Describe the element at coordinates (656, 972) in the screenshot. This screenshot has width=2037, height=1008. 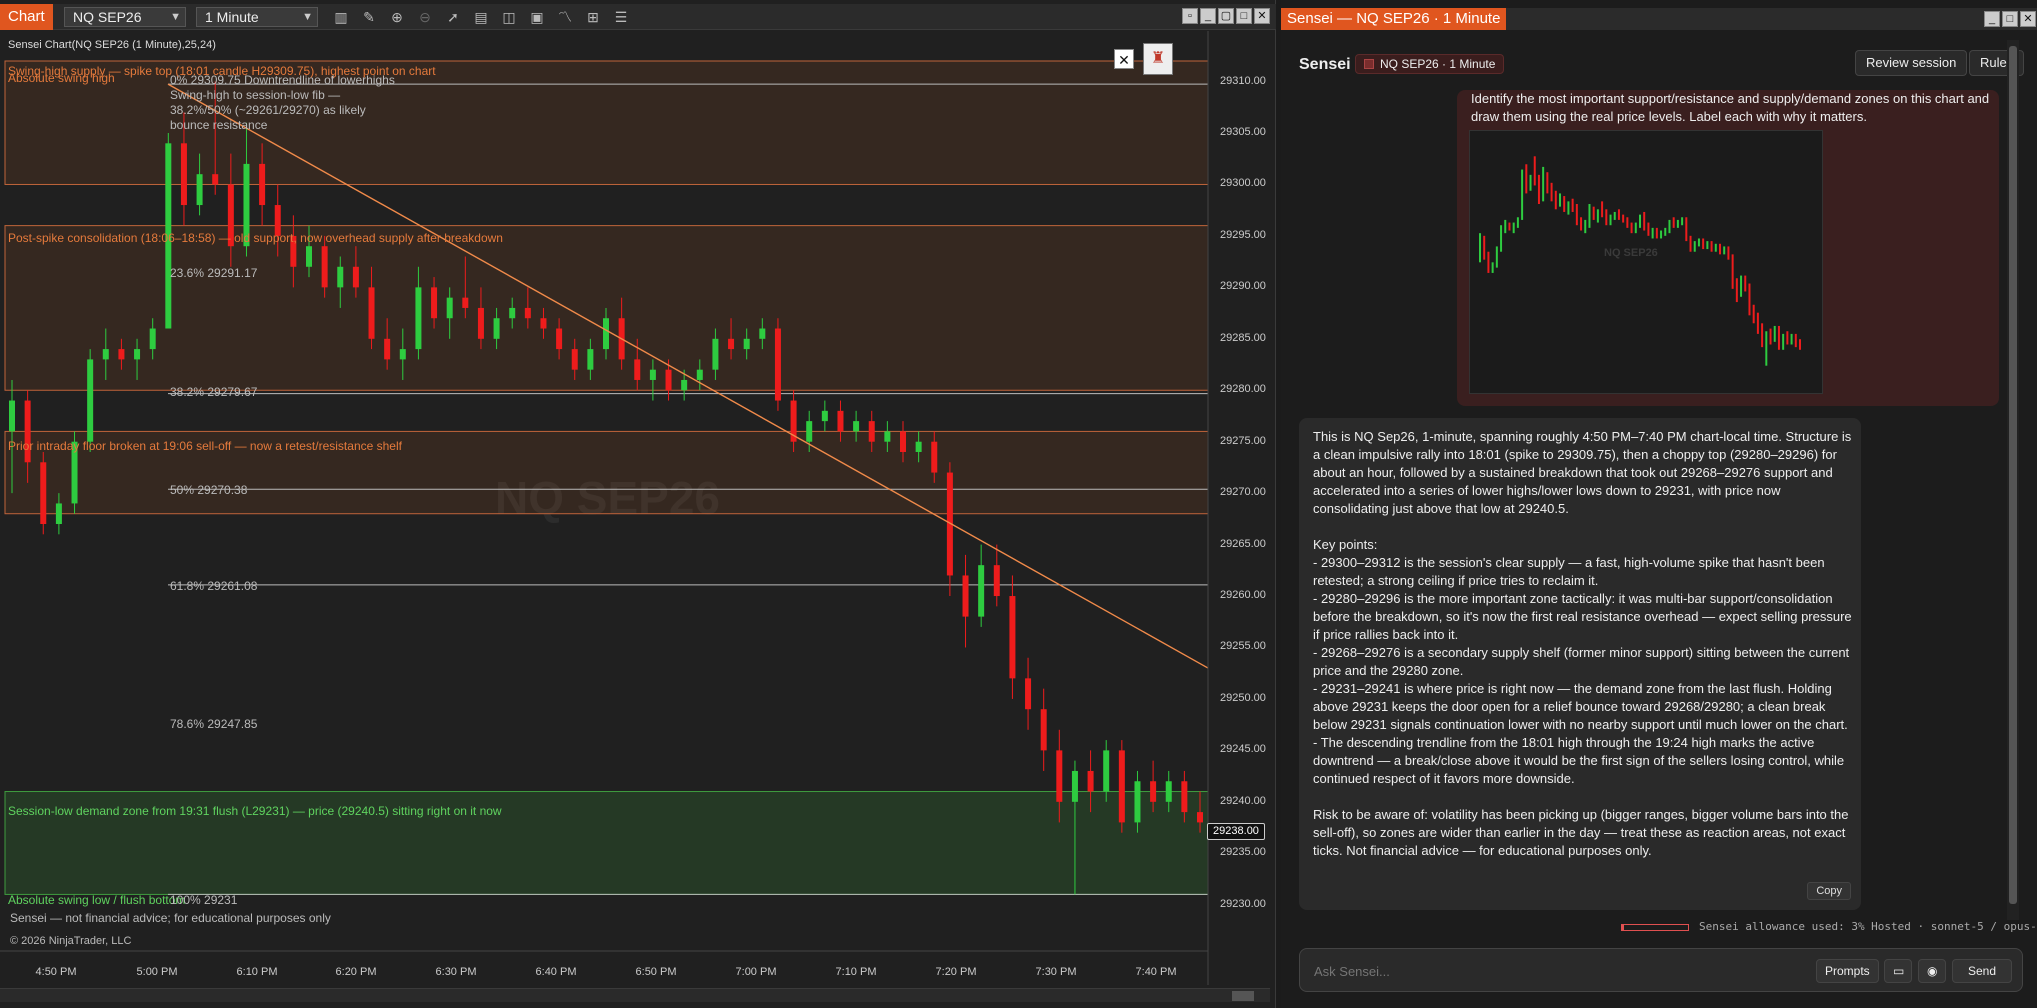
I see `time-axis-label: 6:50 PM` at that location.